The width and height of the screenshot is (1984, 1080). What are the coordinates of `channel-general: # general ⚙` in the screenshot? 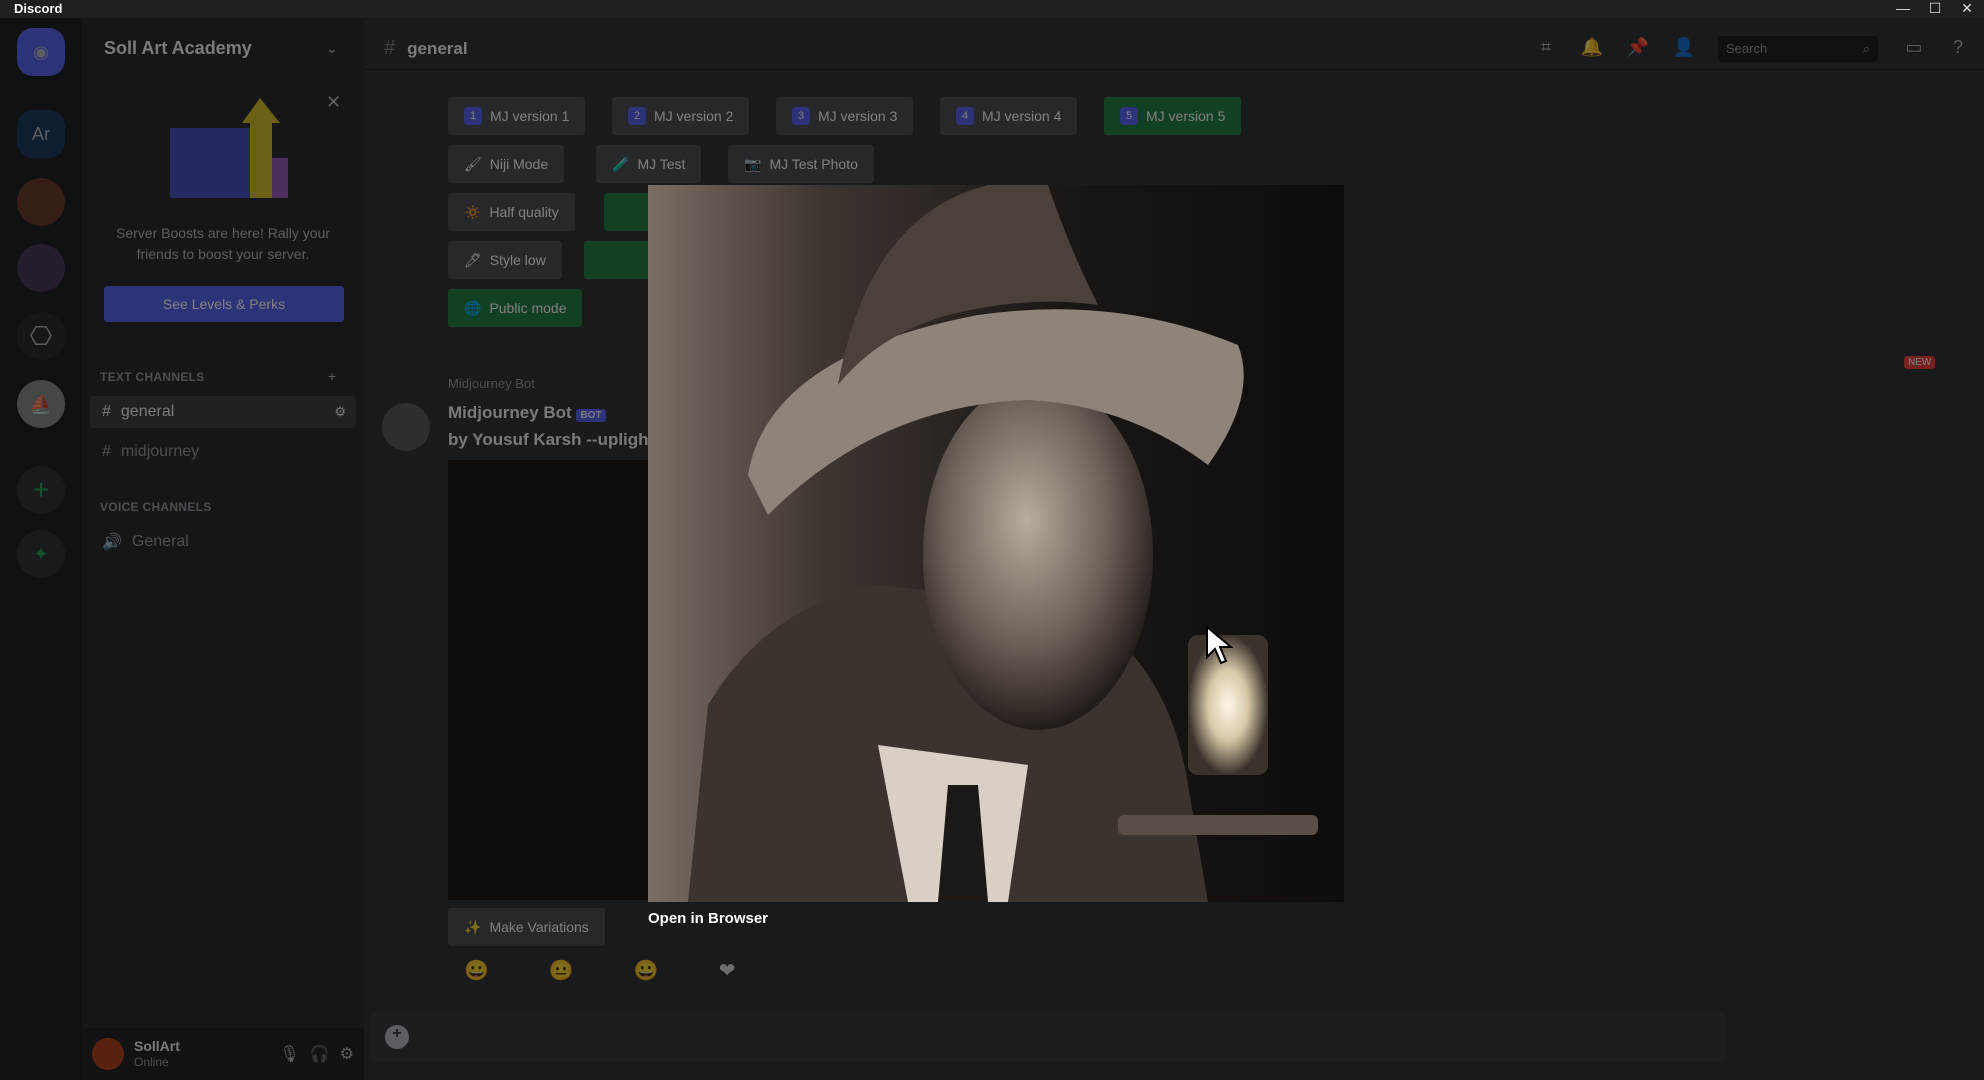 It's located at (223, 412).